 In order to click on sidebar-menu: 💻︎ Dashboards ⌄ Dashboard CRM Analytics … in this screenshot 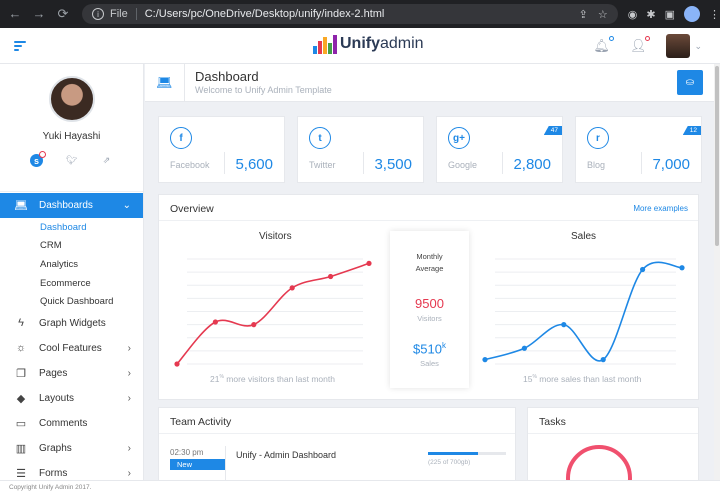, I will do `click(71, 336)`.